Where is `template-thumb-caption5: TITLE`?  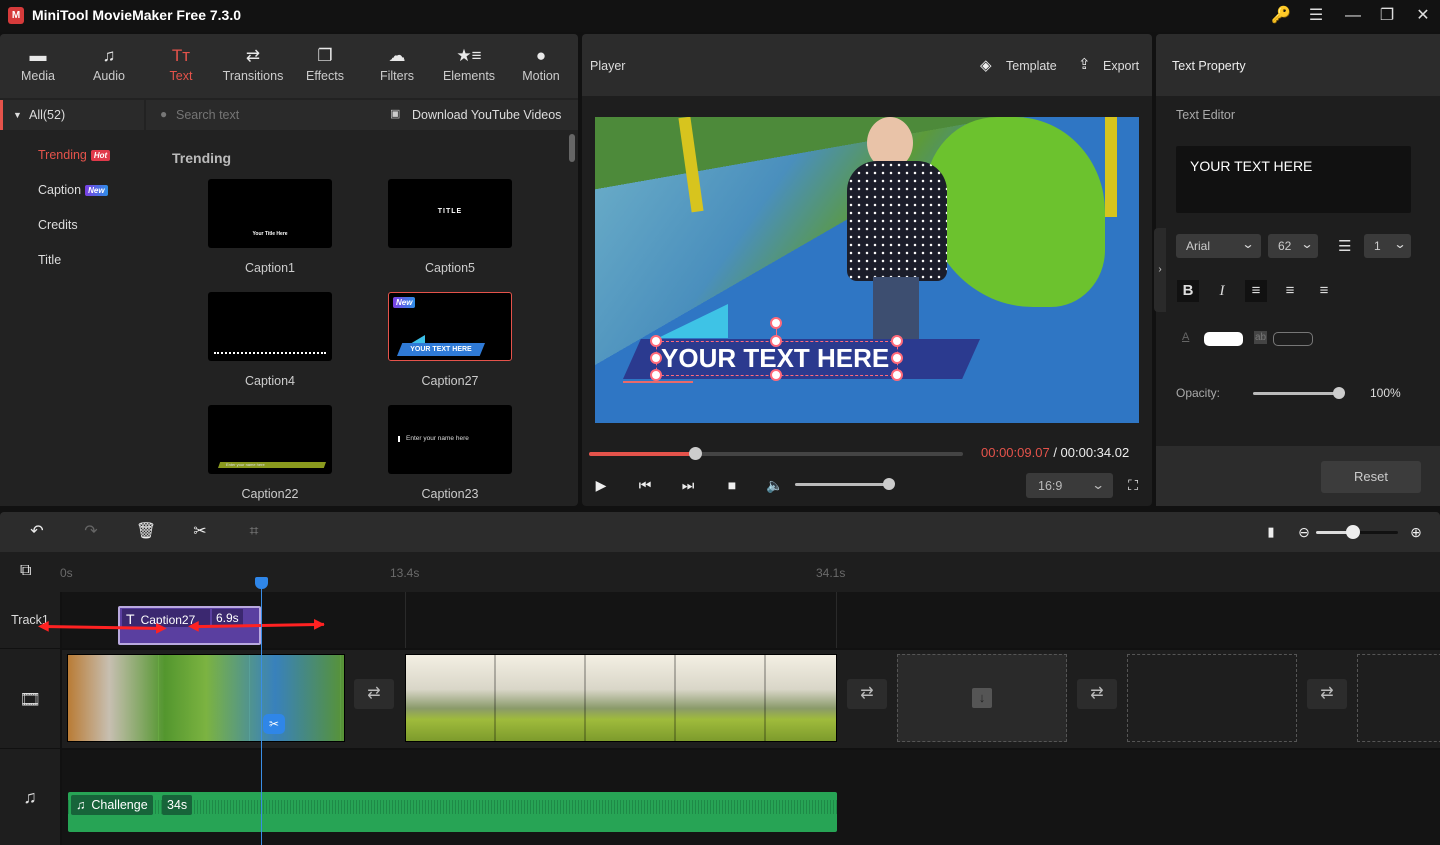 template-thumb-caption5: TITLE is located at coordinates (450, 213).